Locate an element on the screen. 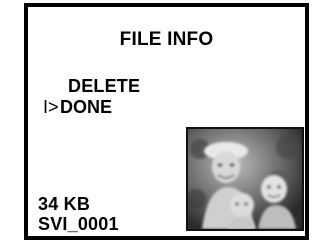 The height and width of the screenshot is (247, 322). file-size: 34 KB is located at coordinates (64, 204).